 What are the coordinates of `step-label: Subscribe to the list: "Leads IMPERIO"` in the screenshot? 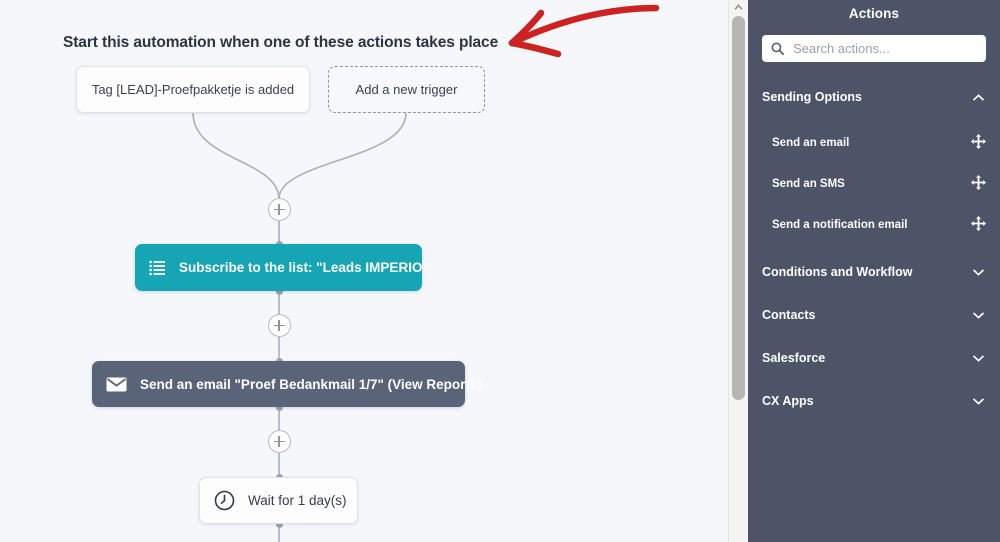 It's located at (304, 267).